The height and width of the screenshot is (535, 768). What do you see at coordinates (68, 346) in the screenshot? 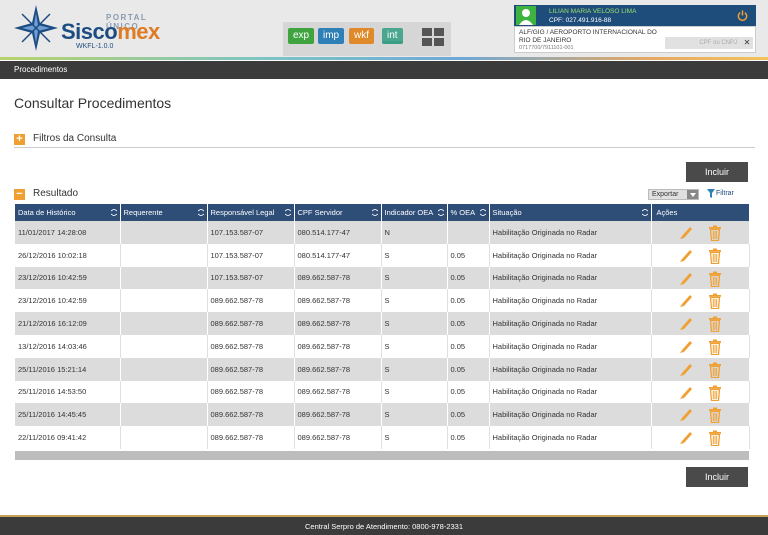
I see `cell-data-historico: 13/12/2016 14:03:46` at bounding box center [68, 346].